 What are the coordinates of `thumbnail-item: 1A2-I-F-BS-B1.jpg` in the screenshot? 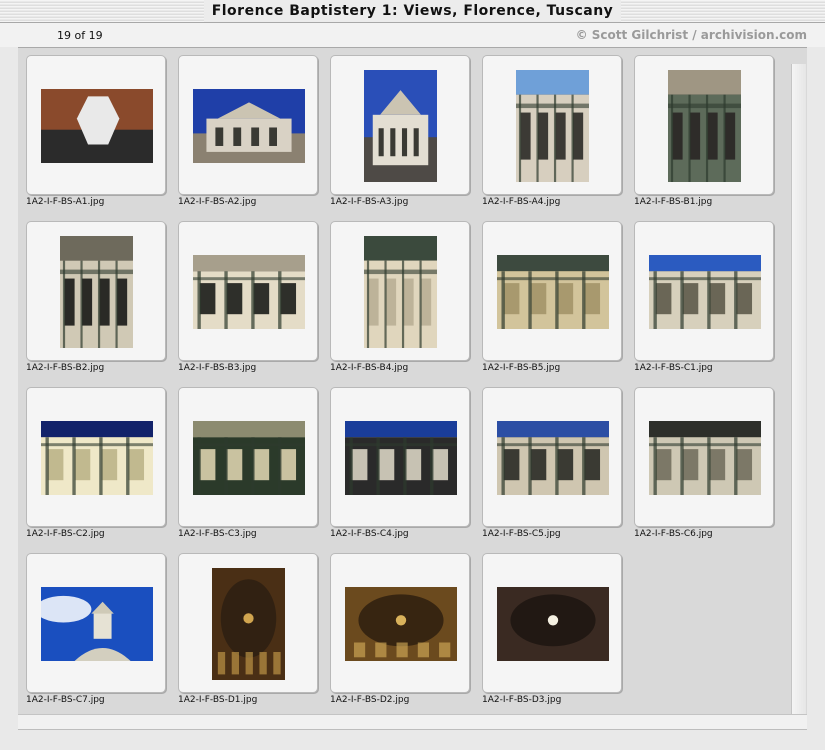 It's located at (704, 135).